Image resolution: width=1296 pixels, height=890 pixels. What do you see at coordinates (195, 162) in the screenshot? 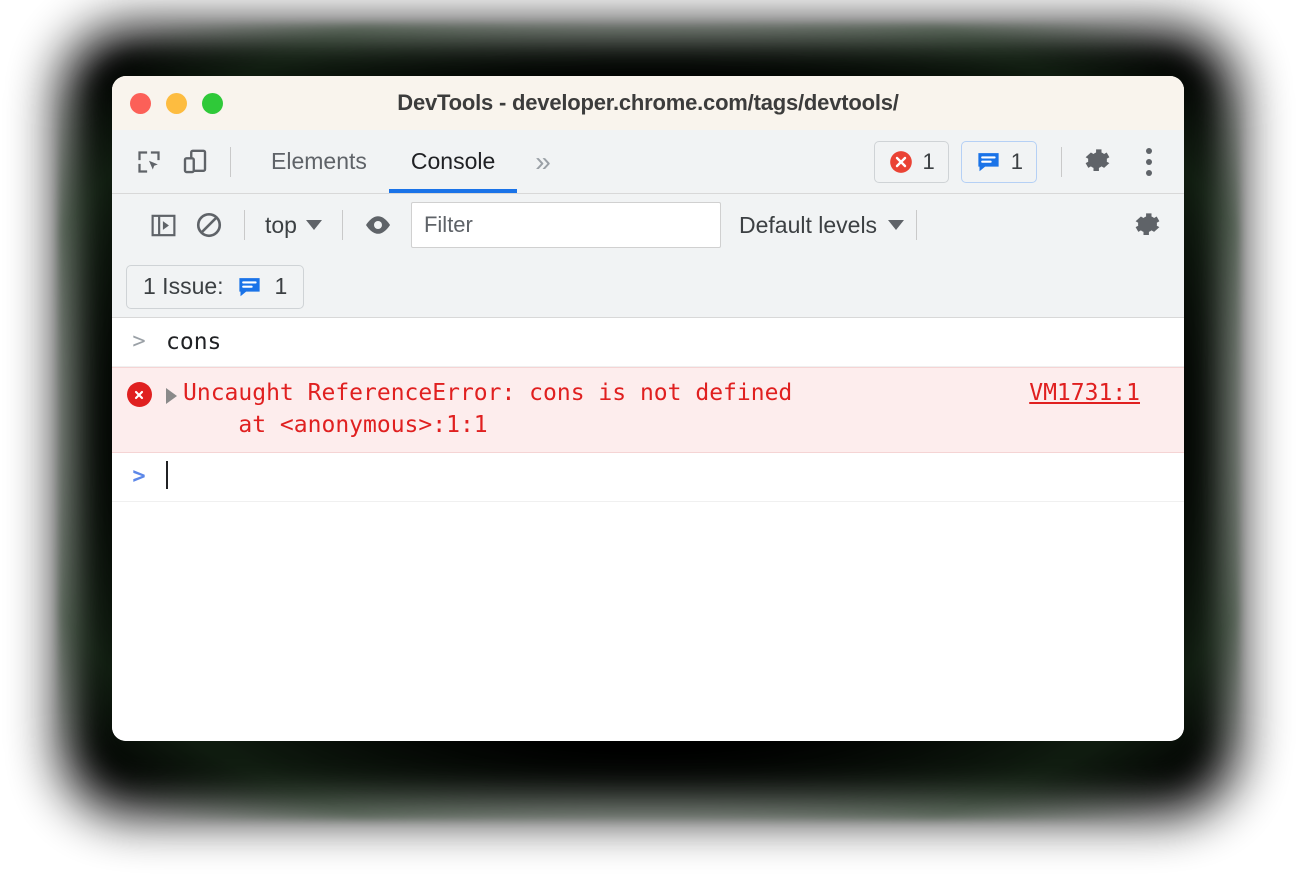
I see `device-toolbar-icon` at bounding box center [195, 162].